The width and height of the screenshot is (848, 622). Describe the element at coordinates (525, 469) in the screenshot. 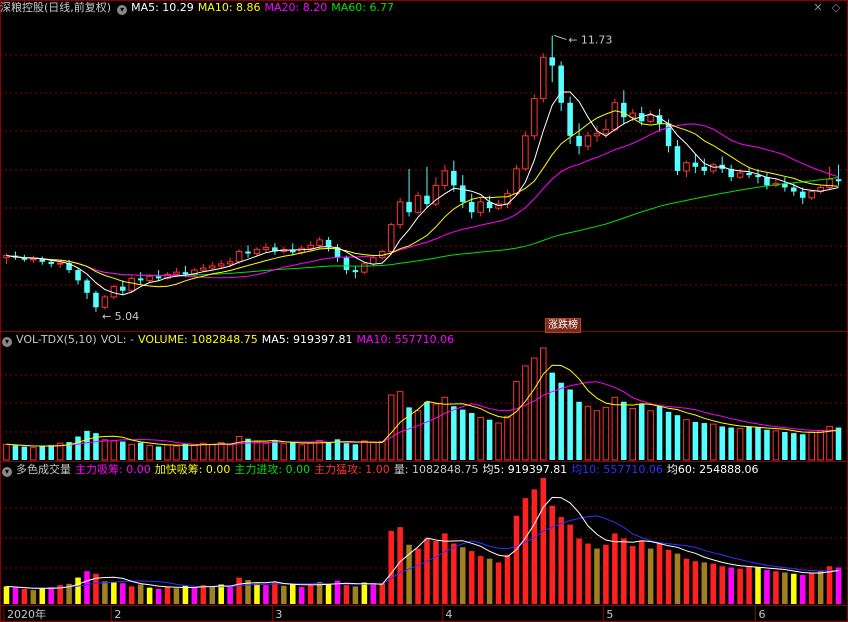

I see `avg5-value: 均5: 919397.81` at that location.